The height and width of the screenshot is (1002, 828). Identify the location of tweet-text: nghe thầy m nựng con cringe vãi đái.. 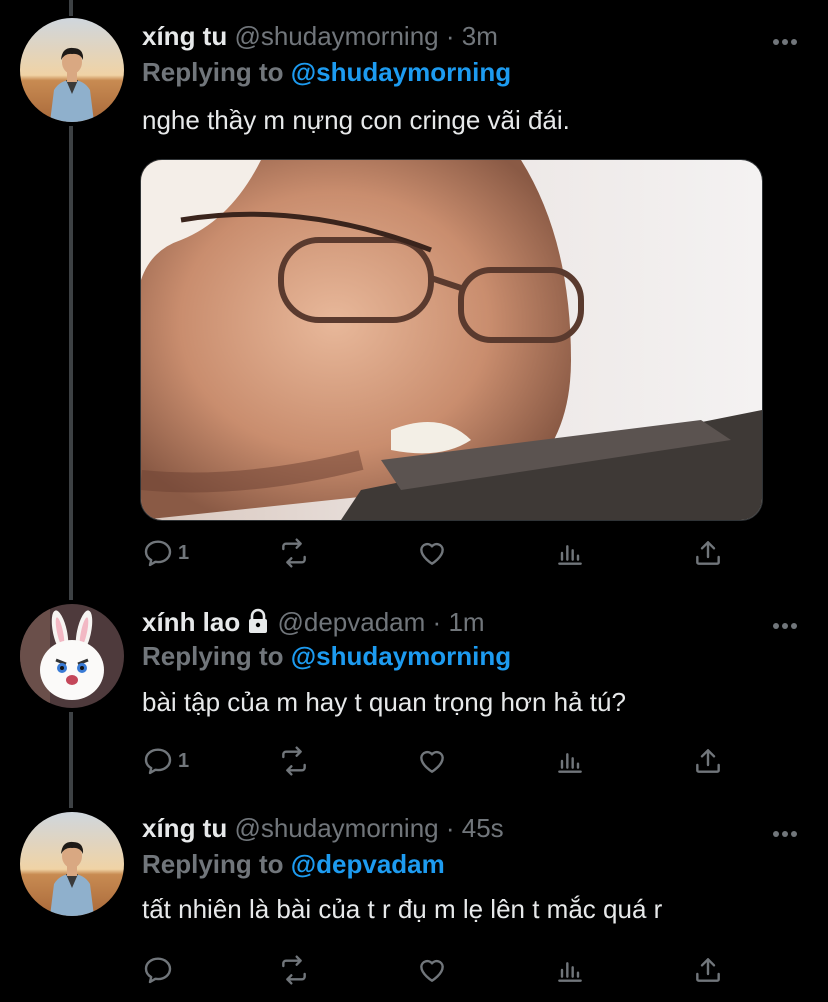
(356, 120).